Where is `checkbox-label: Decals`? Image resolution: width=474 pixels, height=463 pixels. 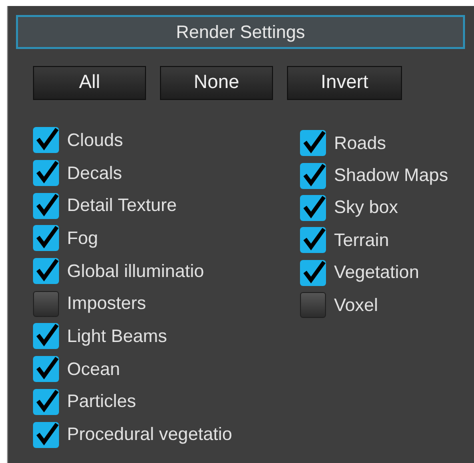 checkbox-label: Decals is located at coordinates (94, 173).